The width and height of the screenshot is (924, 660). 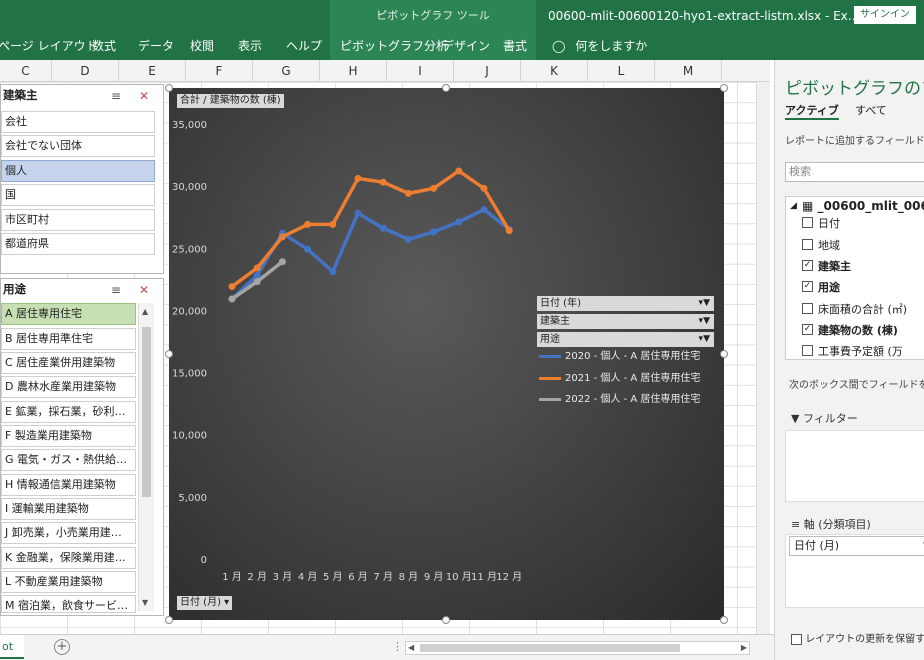 What do you see at coordinates (763, 358) in the screenshot?
I see `vertical-scrollbar` at bounding box center [763, 358].